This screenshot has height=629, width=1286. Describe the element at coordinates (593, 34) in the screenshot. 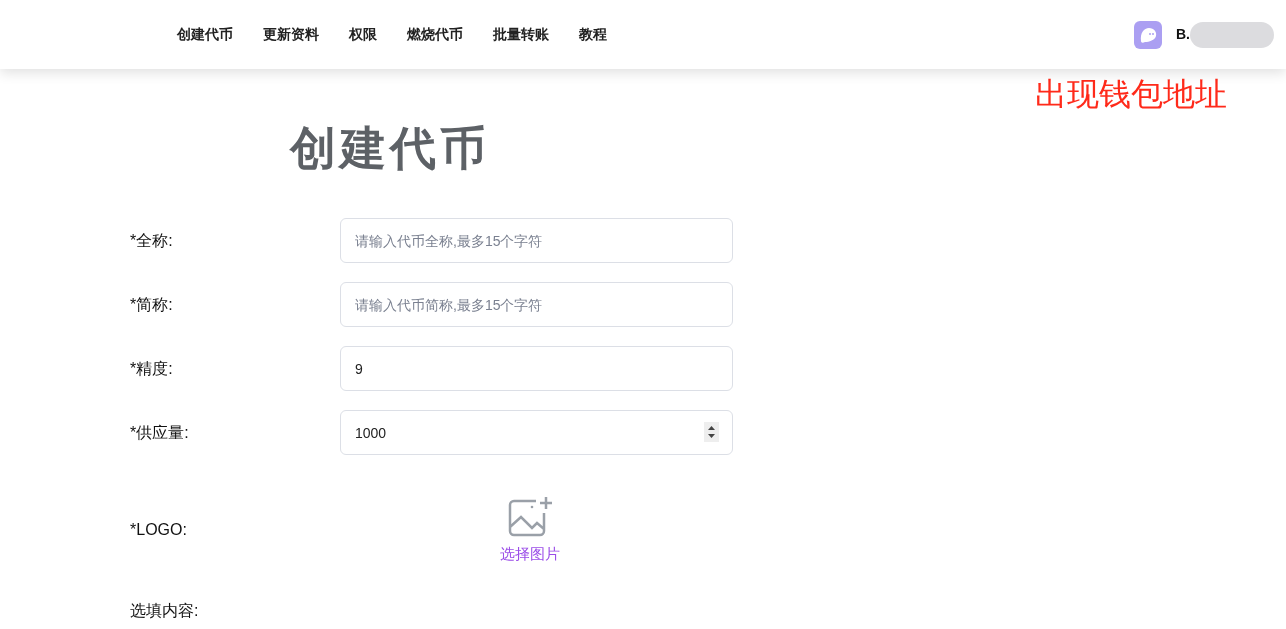

I see `nav-link: 教程` at that location.